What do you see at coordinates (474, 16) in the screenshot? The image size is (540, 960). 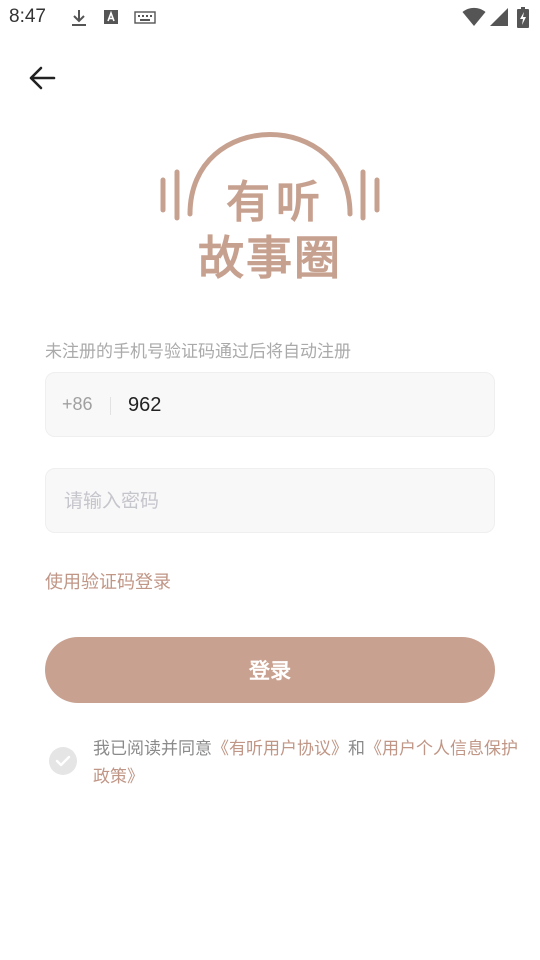 I see `wifi-icon` at bounding box center [474, 16].